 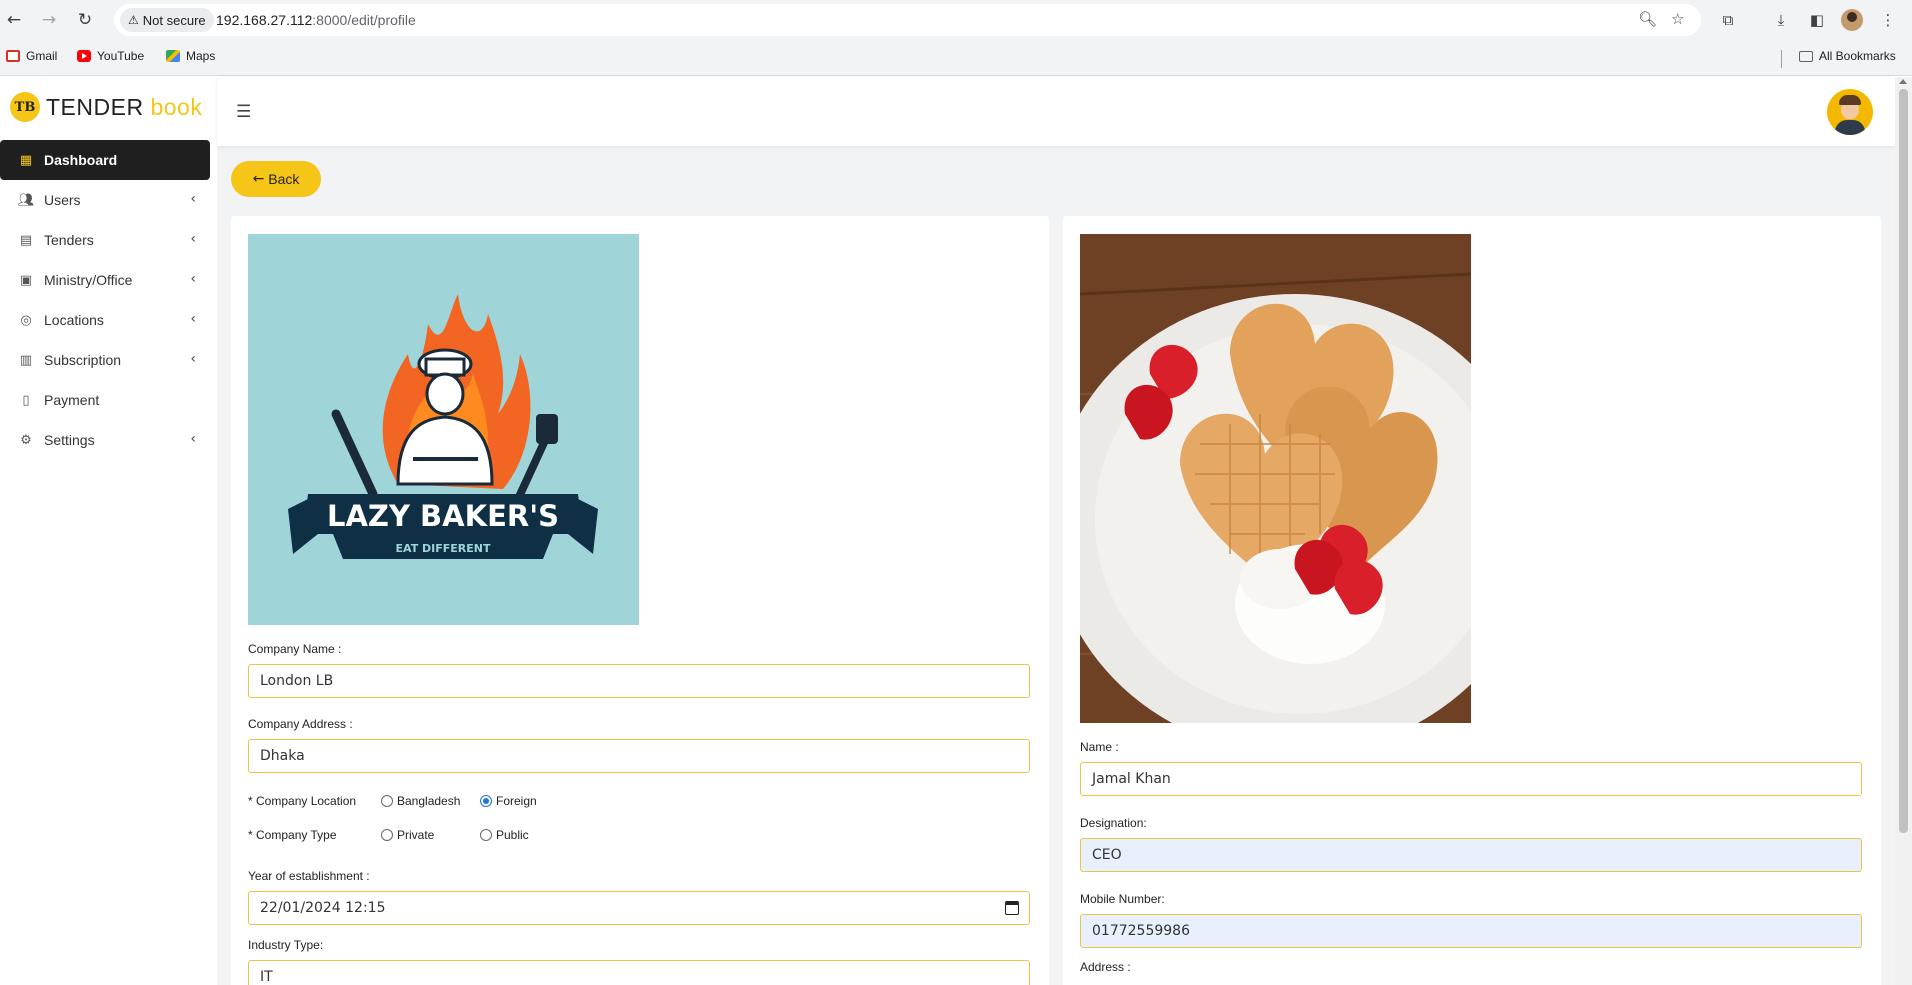 I want to click on back-button-label: Back, so click(x=284, y=179).